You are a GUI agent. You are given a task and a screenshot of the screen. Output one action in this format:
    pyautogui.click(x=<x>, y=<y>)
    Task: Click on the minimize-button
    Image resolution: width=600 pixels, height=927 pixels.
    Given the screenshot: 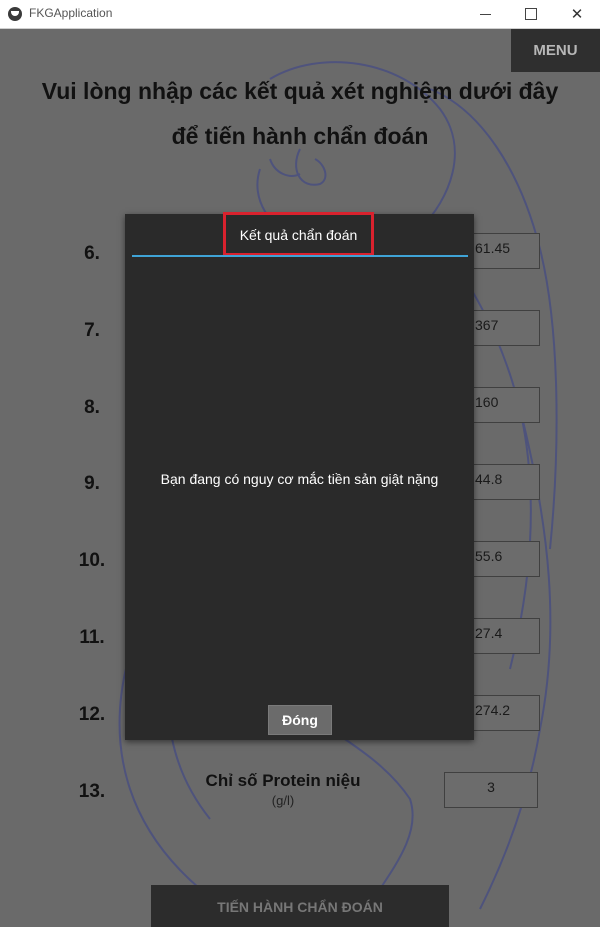 What is the action you would take?
    pyautogui.click(x=485, y=14)
    